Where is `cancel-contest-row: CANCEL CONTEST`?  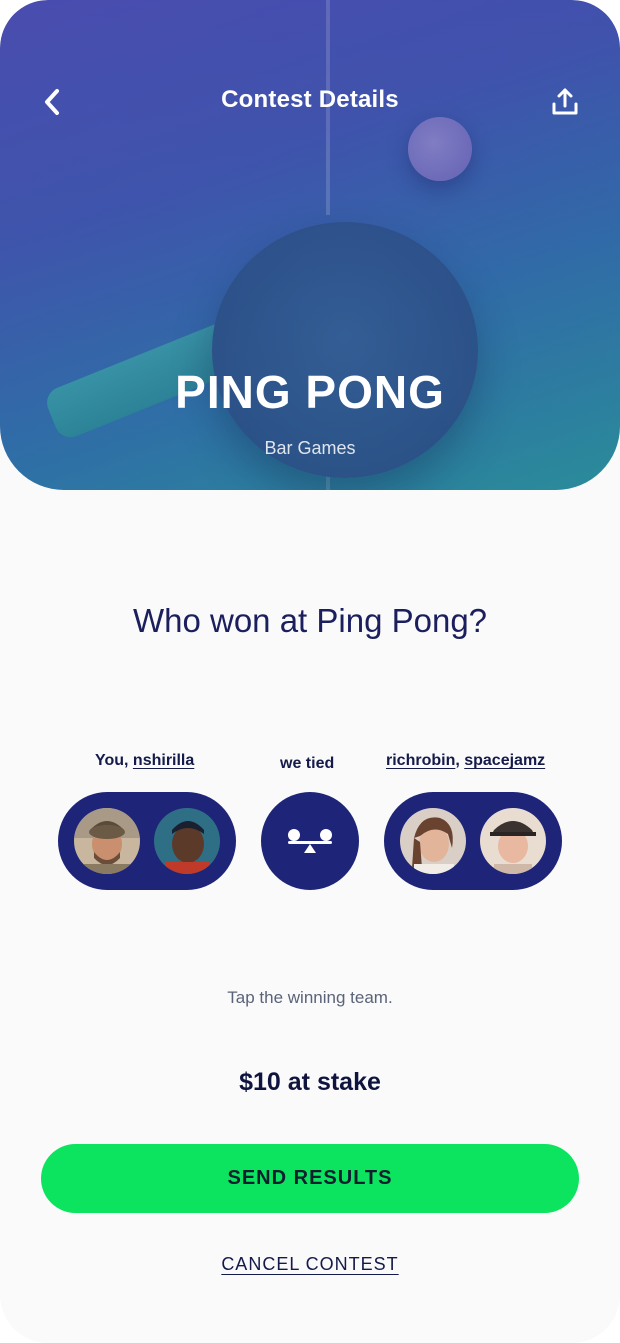
cancel-contest-row: CANCEL CONTEST is located at coordinates (310, 1264).